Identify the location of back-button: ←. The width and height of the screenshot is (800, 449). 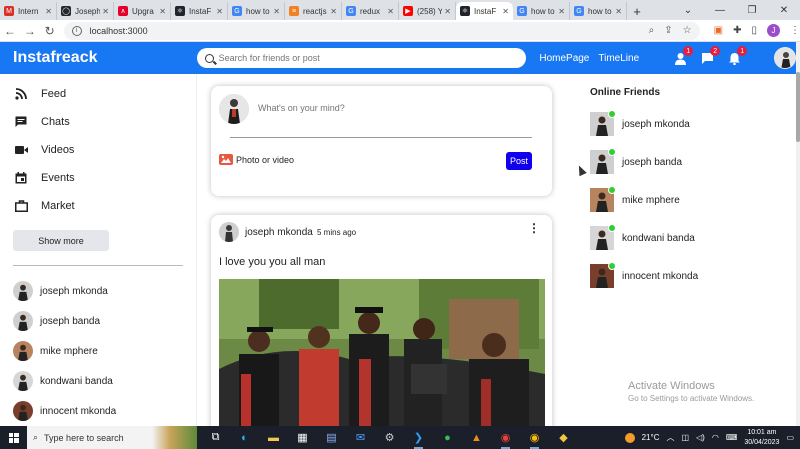
(10, 31).